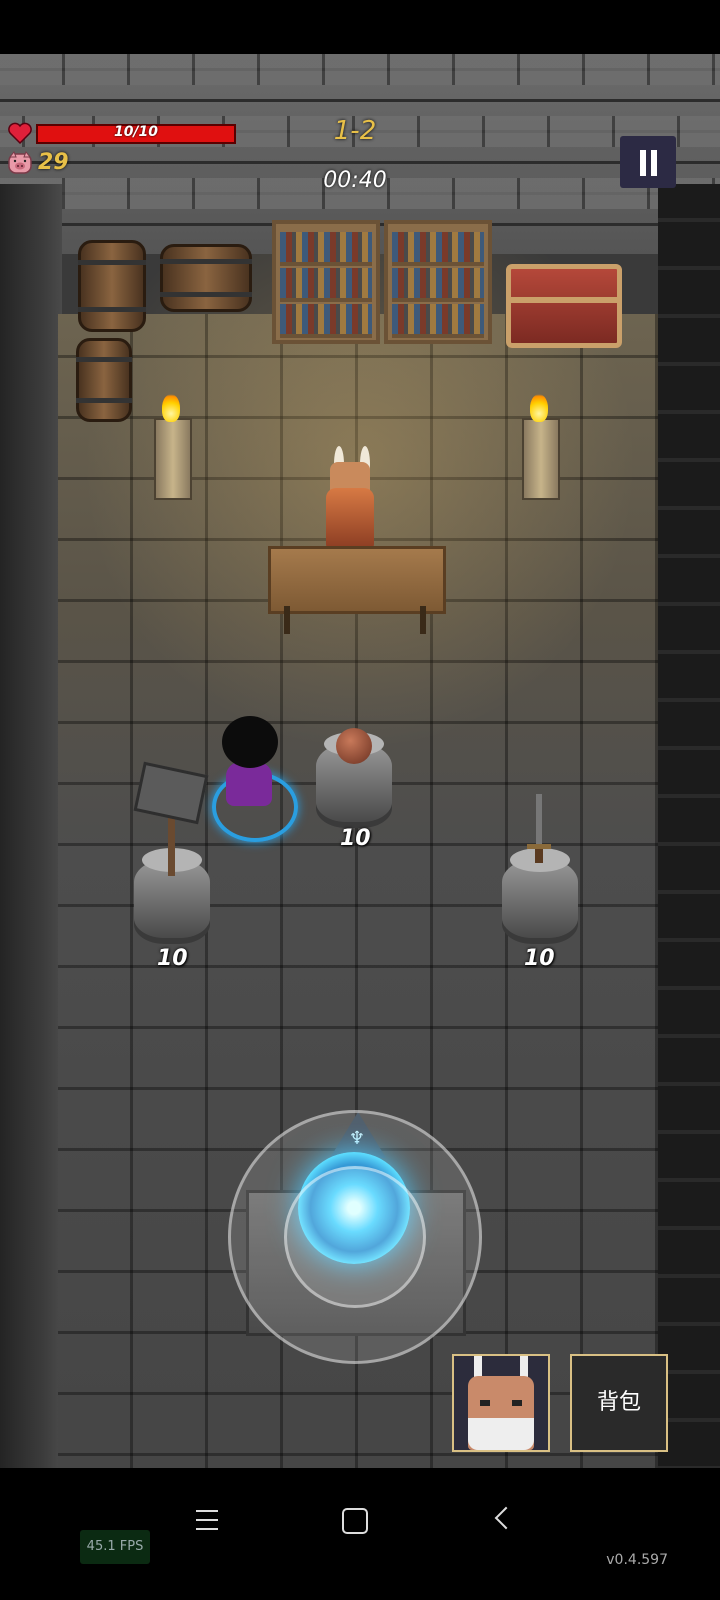 The width and height of the screenshot is (720, 1600). What do you see at coordinates (360, 69) in the screenshot?
I see `brick-row` at bounding box center [360, 69].